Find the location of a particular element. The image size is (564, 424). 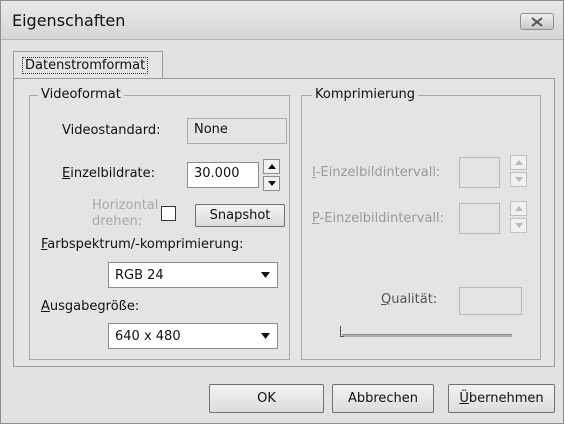

outsize-select: 640 x 480 is located at coordinates (193, 336).